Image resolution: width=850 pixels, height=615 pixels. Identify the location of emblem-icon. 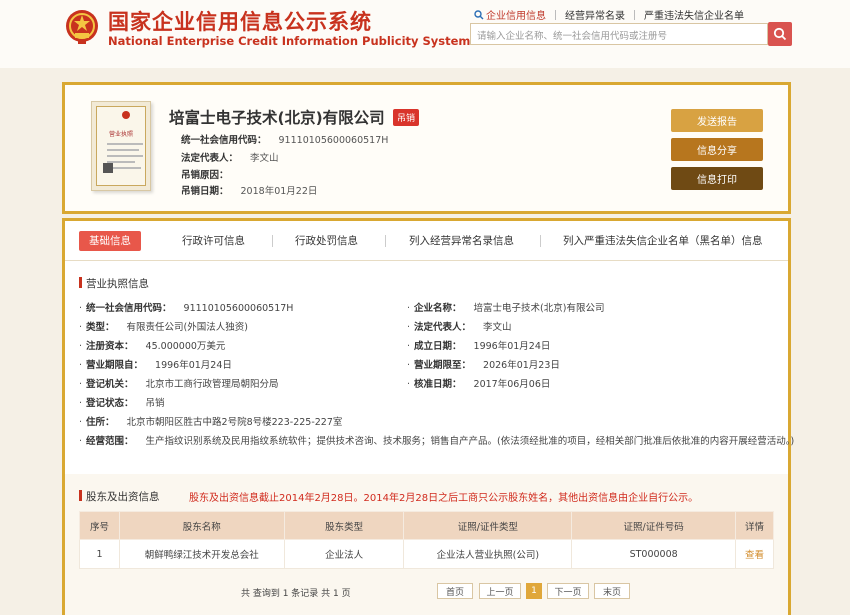
(126, 115).